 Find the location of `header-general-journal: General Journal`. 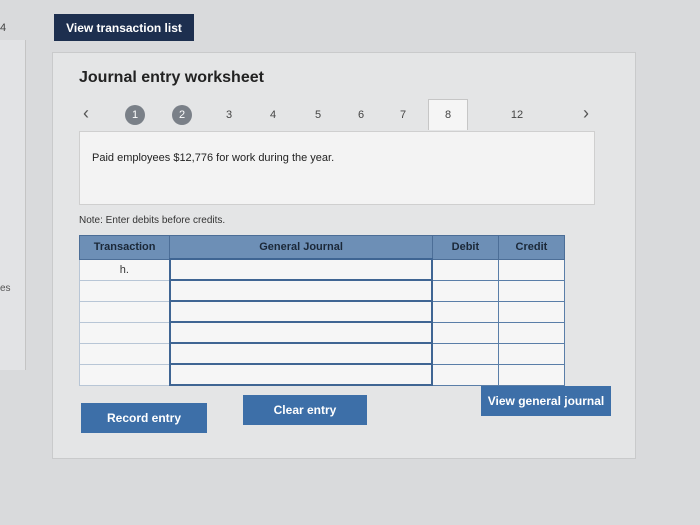

header-general-journal: General Journal is located at coordinates (301, 247).